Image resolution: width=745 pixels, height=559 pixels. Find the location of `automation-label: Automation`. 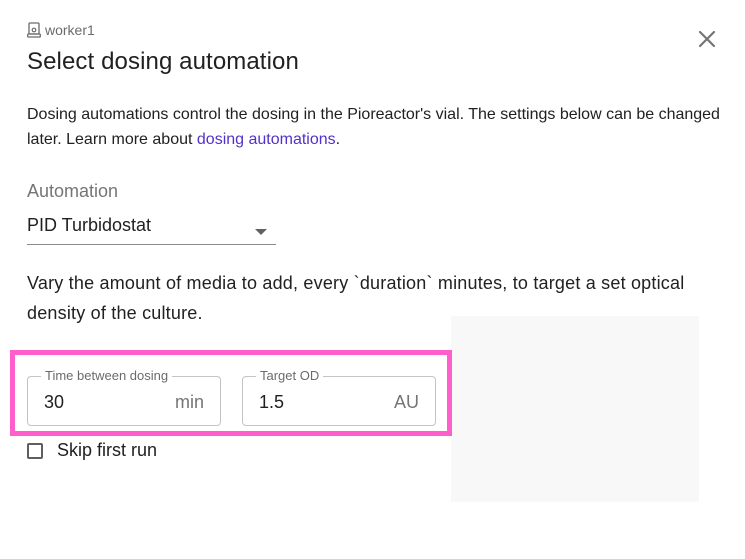

automation-label: Automation is located at coordinates (73, 191).